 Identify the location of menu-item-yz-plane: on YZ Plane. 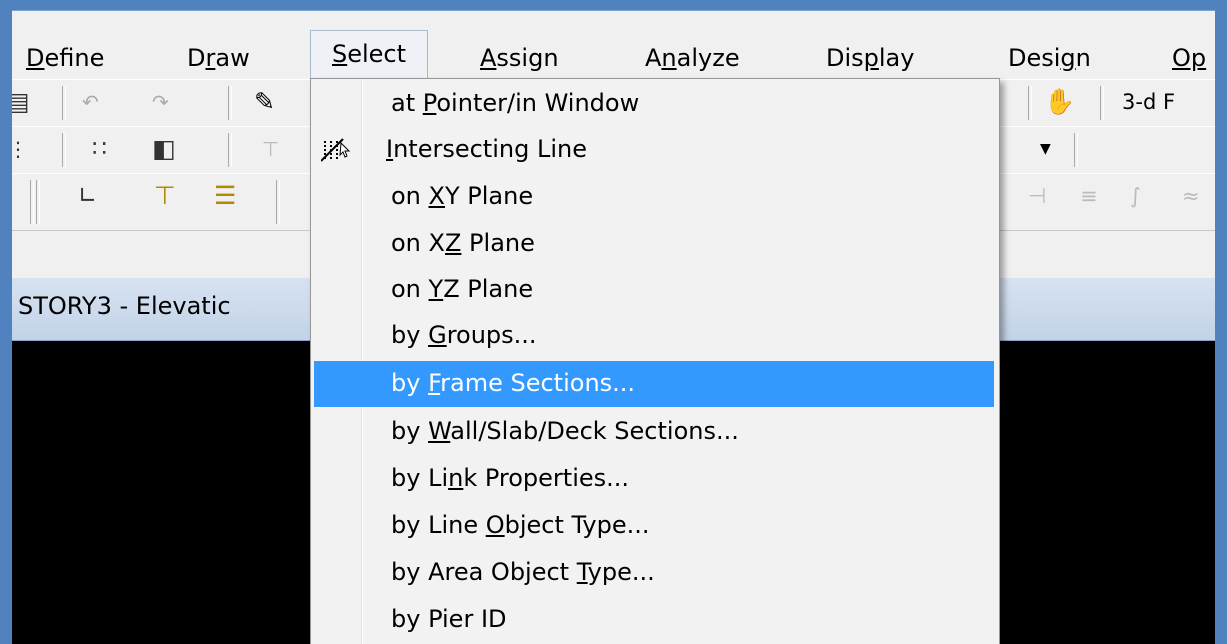
(654, 290).